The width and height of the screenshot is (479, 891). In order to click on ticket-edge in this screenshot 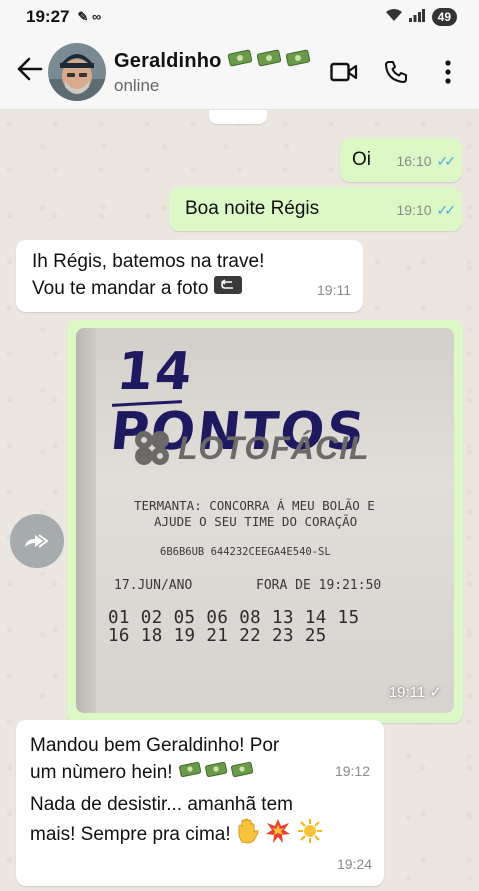, I will do `click(86, 520)`.